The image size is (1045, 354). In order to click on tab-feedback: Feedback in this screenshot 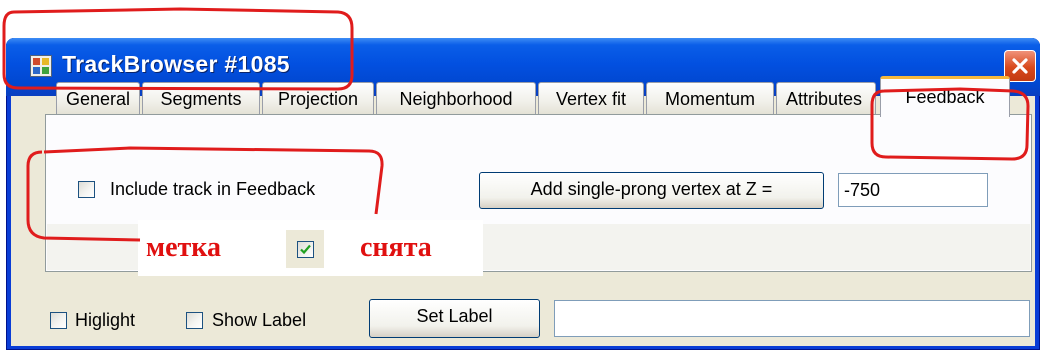, I will do `click(945, 96)`.